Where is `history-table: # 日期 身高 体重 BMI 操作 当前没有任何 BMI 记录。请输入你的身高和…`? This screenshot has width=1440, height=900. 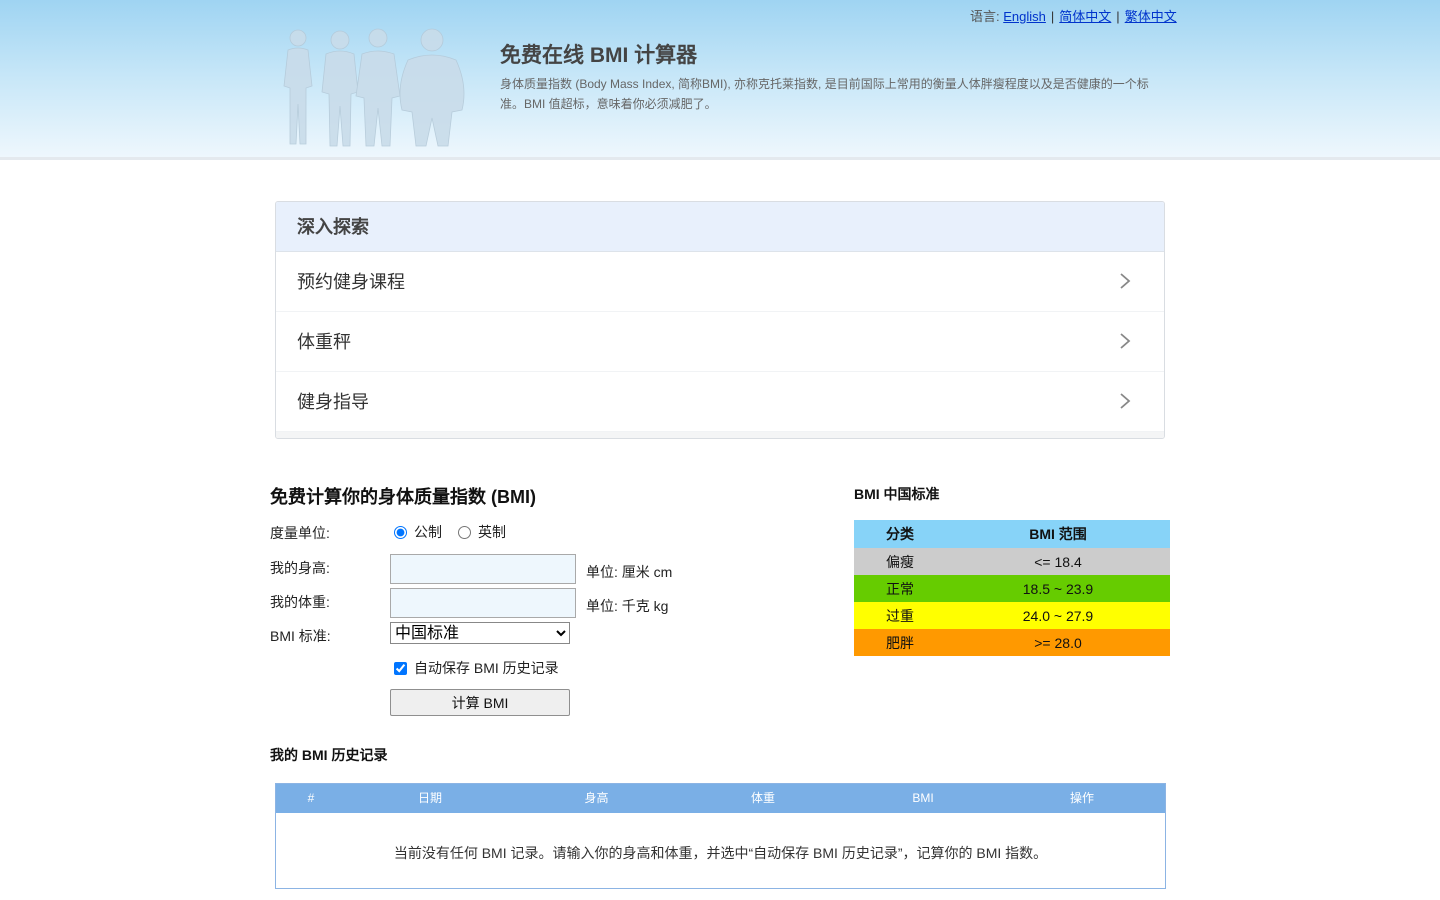
history-table: # 日期 身高 体重 BMI 操作 当前没有任何 BMI 记录。请输入你的身高和… is located at coordinates (720, 836).